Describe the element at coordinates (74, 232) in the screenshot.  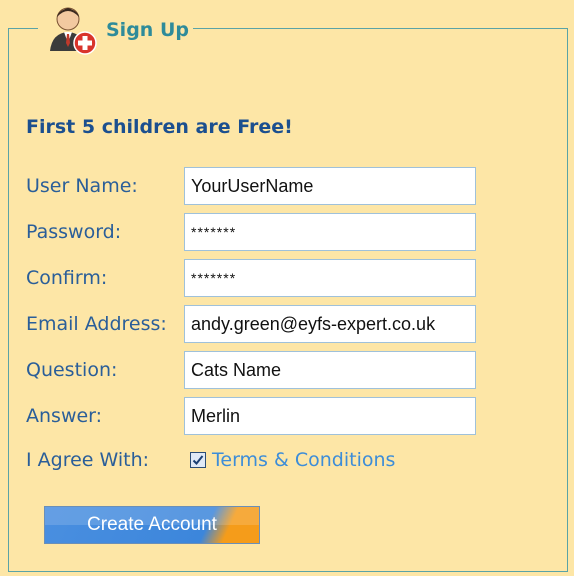
I see `password-label: Password:` at that location.